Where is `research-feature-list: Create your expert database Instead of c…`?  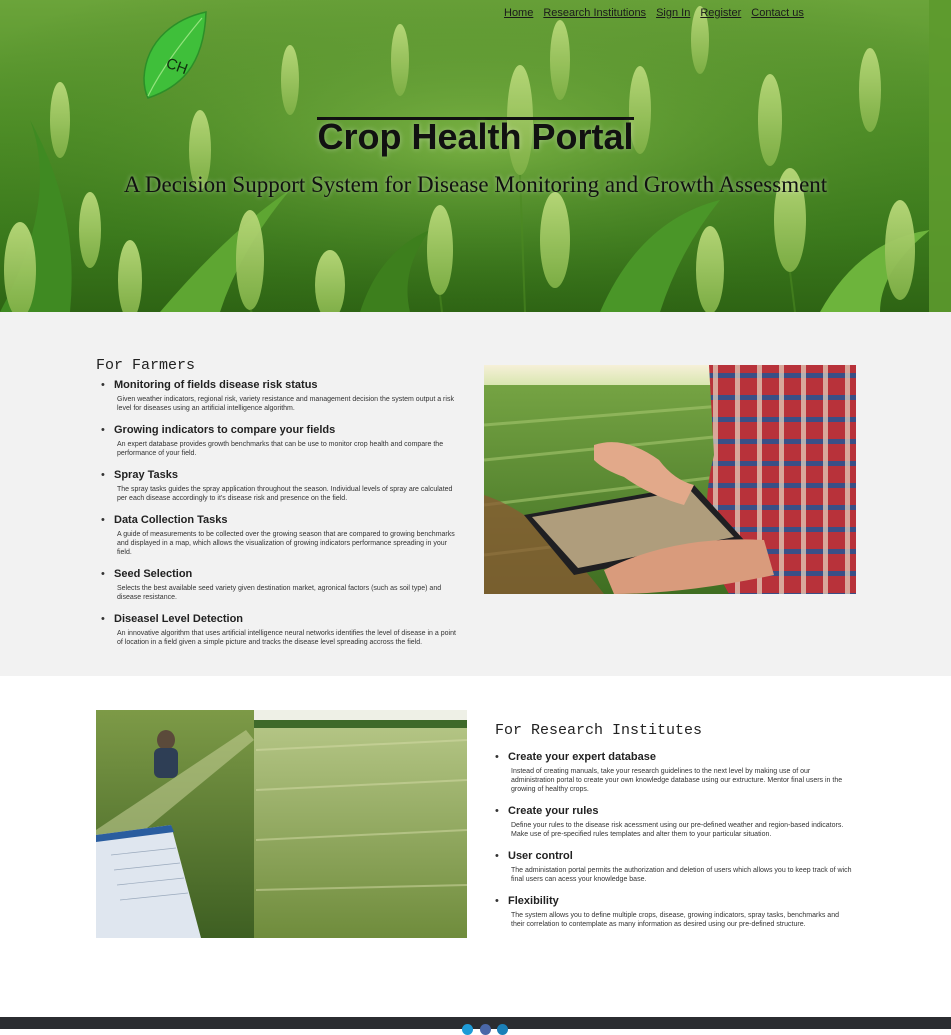
research-feature-list: Create your expert database Instead of c… is located at coordinates (672, 845).